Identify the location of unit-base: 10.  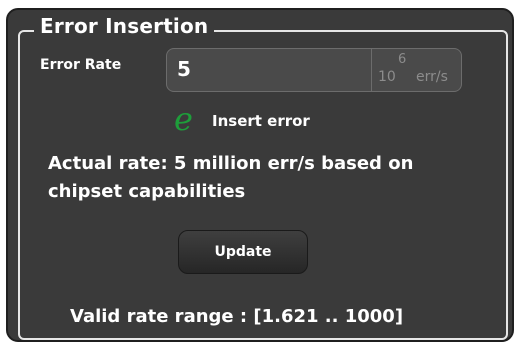
(387, 77).